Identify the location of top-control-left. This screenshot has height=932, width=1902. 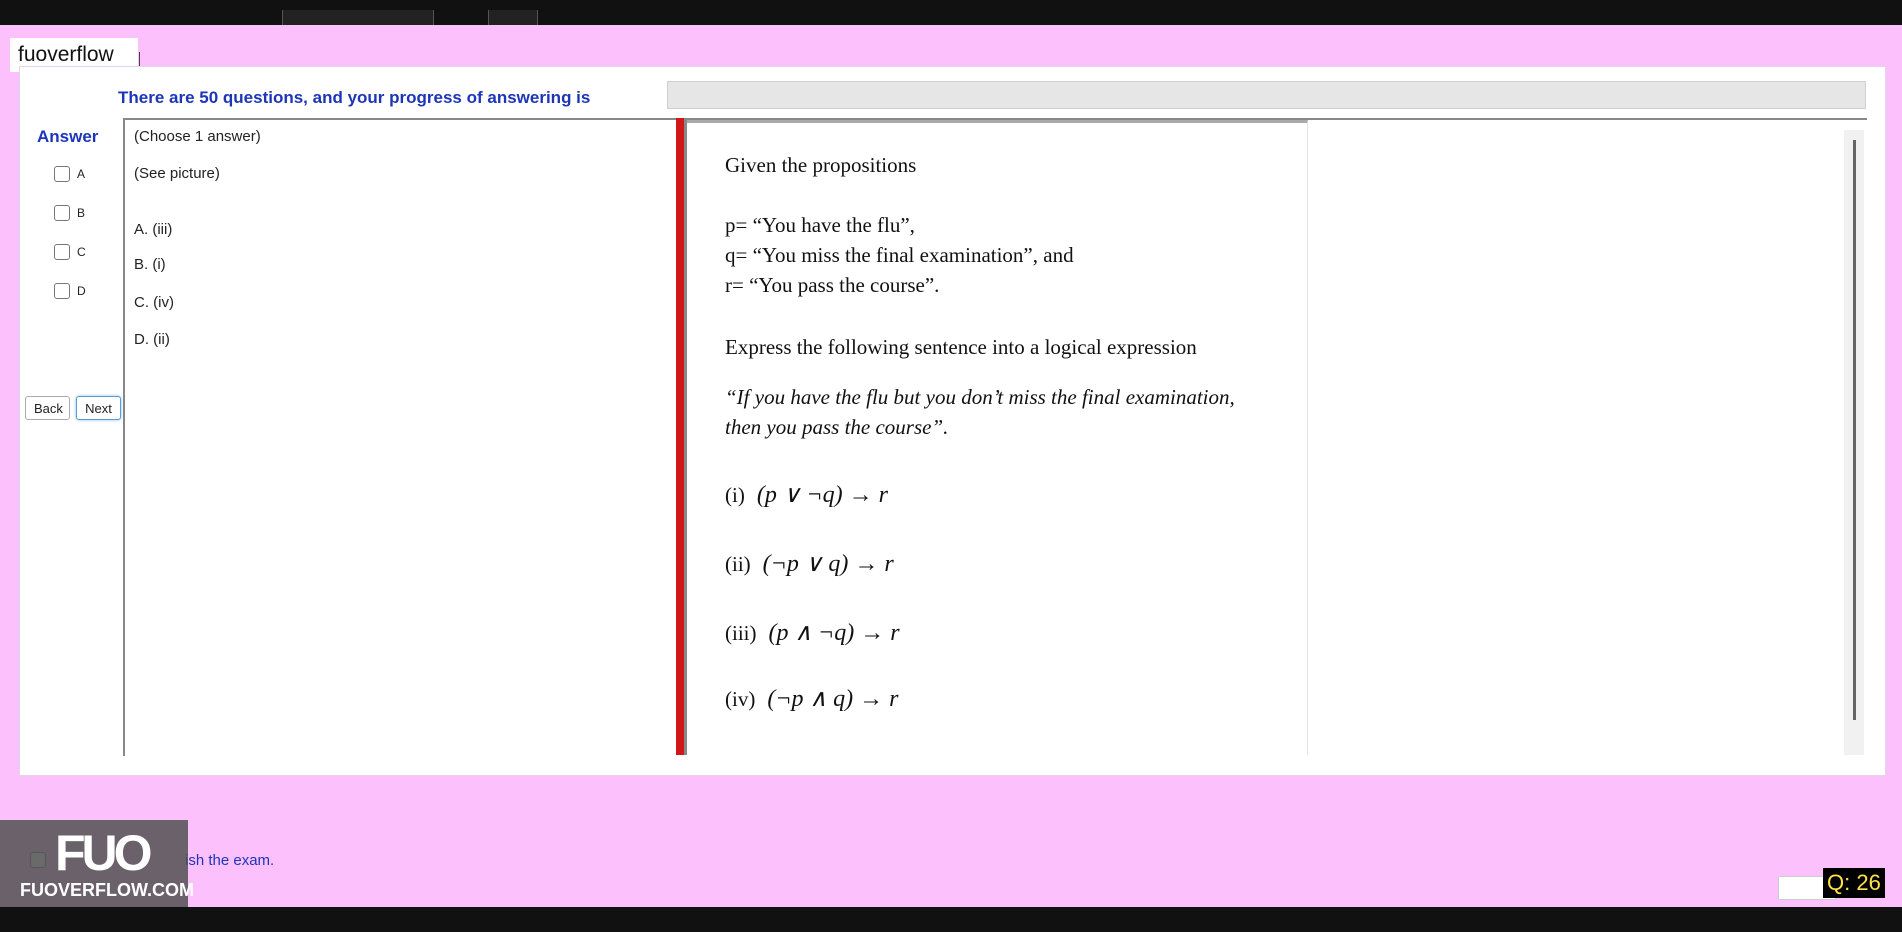
(358, 17).